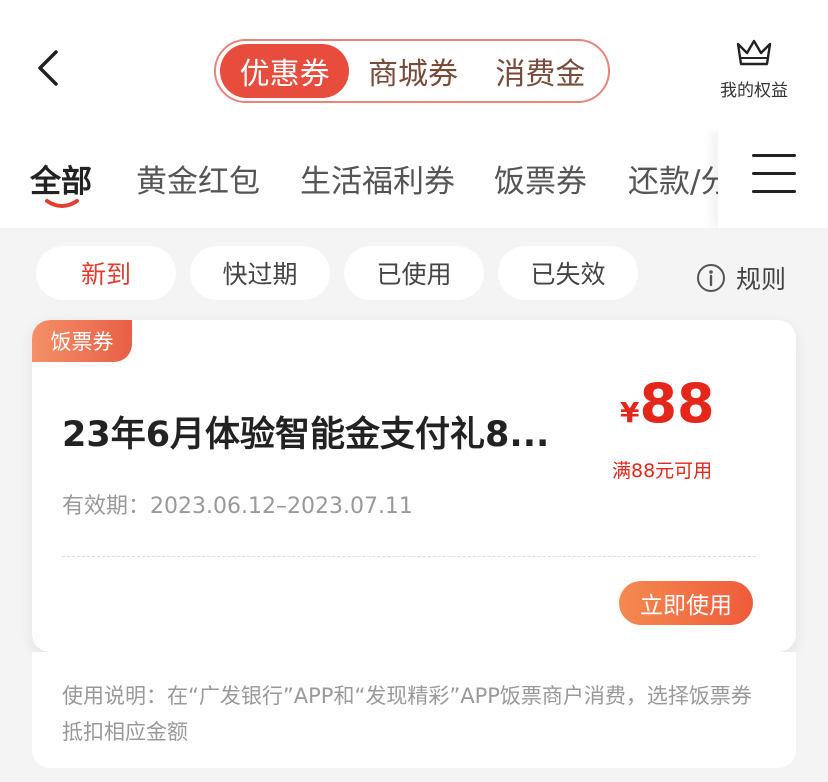 The height and width of the screenshot is (782, 828). I want to click on filter-new: 新到, so click(106, 273).